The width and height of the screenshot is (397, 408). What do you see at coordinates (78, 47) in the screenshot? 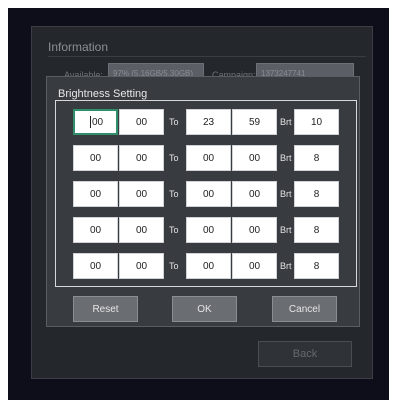
I see `information-title: Information` at bounding box center [78, 47].